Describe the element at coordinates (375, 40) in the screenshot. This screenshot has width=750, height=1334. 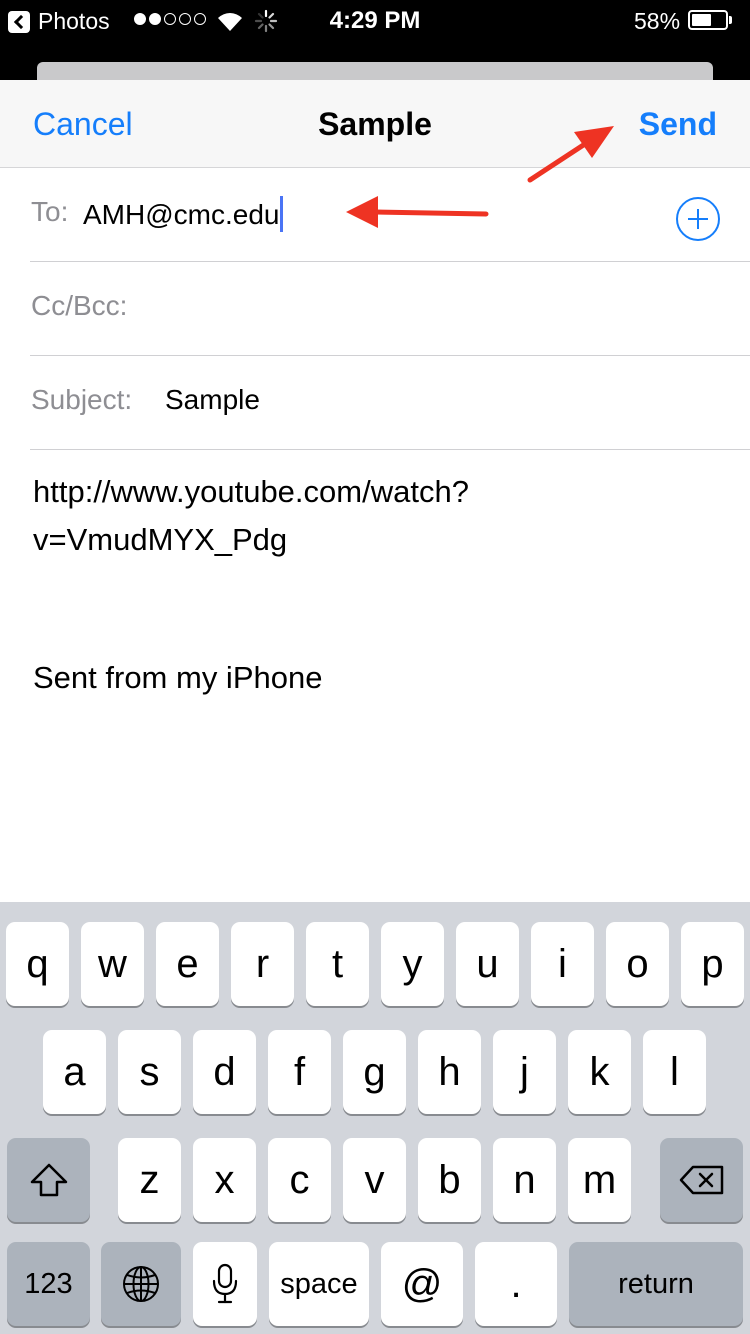
I see `status-bar: Photos 4:29 PM 58%` at that location.